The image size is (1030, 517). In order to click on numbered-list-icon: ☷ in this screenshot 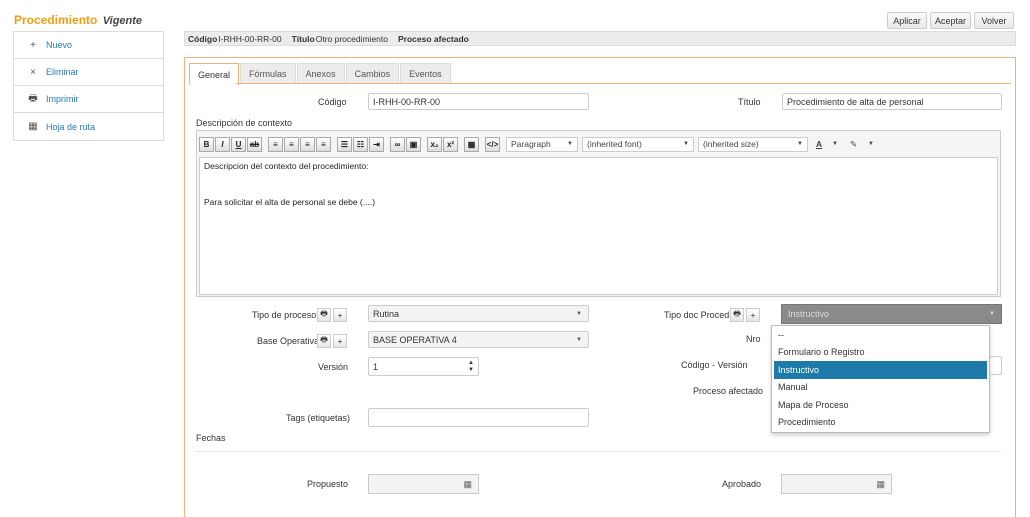, I will do `click(360, 144)`.